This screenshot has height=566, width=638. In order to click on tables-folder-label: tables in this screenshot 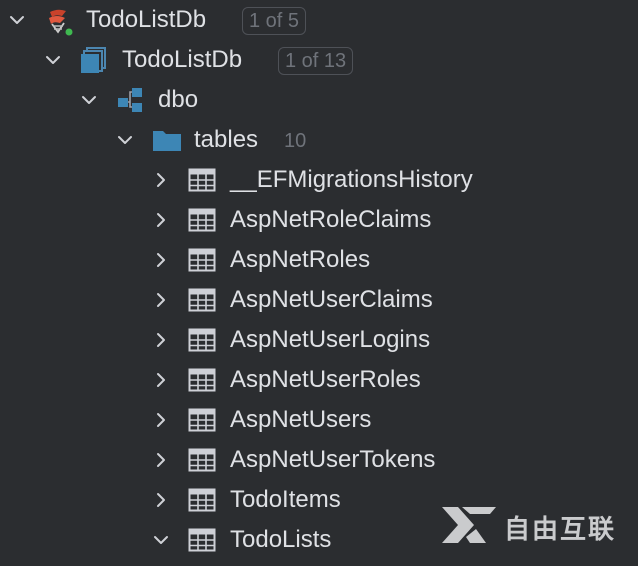, I will do `click(226, 139)`.